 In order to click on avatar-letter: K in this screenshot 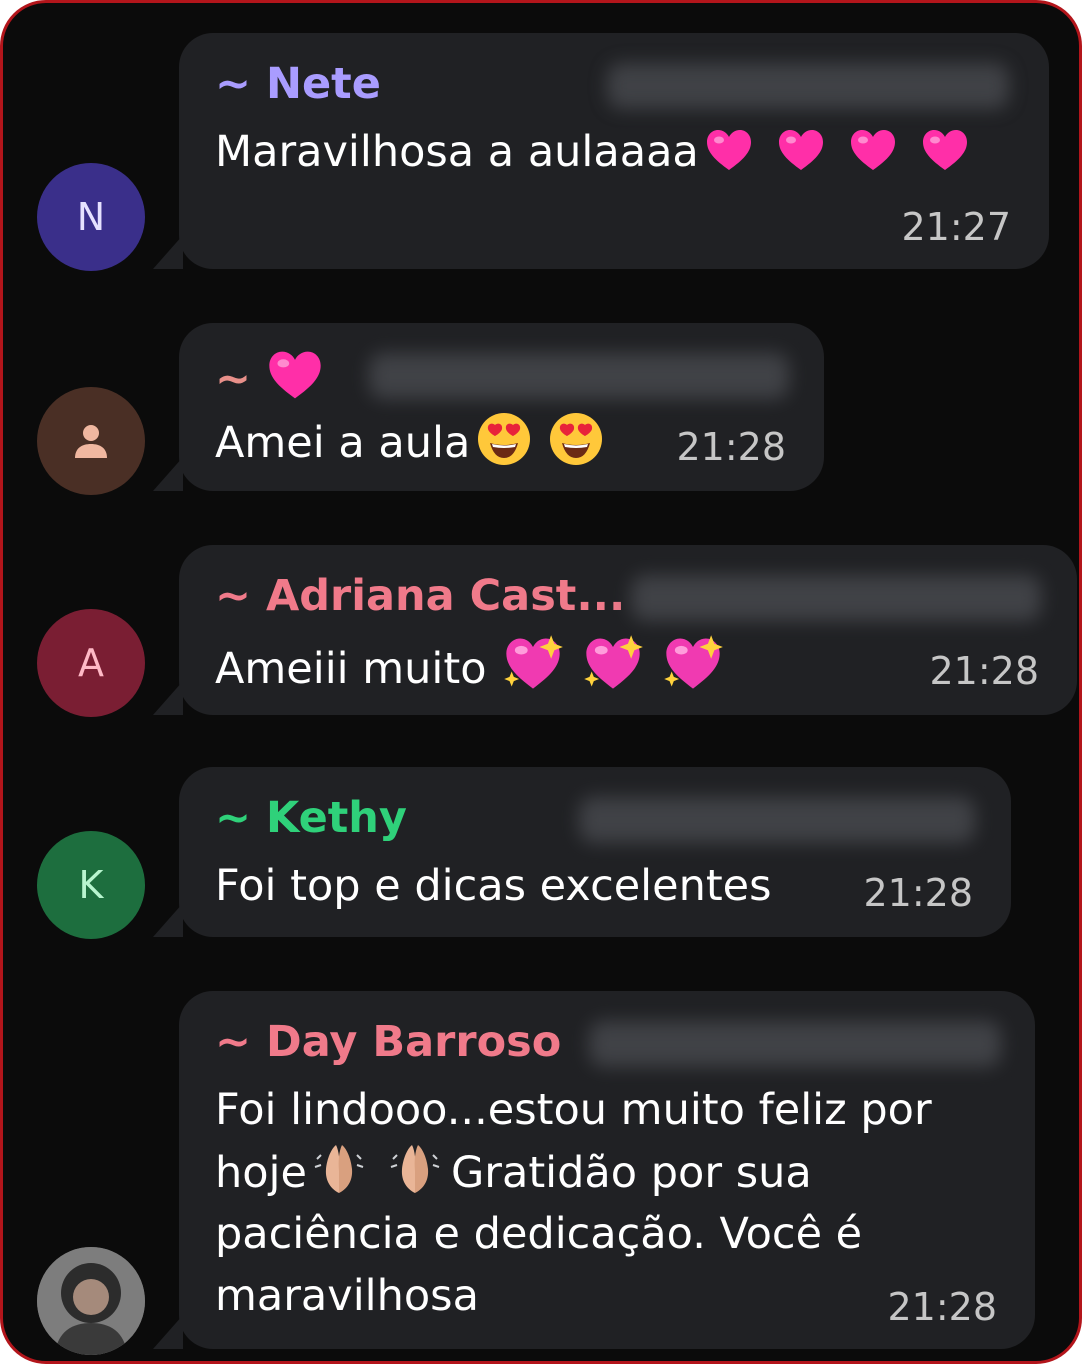, I will do `click(91, 885)`.